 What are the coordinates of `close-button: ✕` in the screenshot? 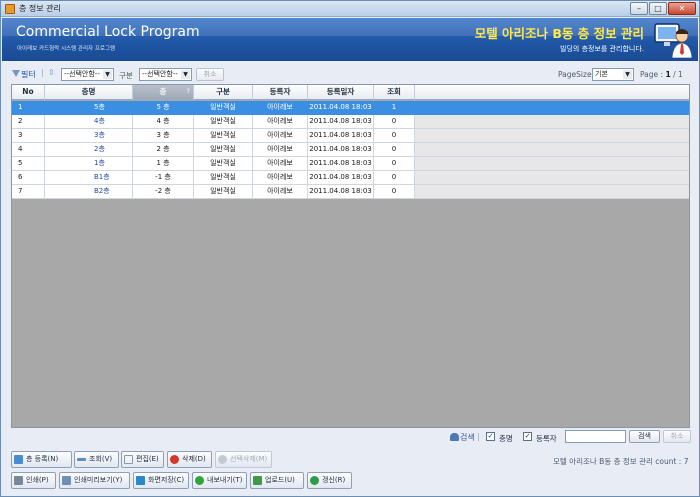 It's located at (682, 8).